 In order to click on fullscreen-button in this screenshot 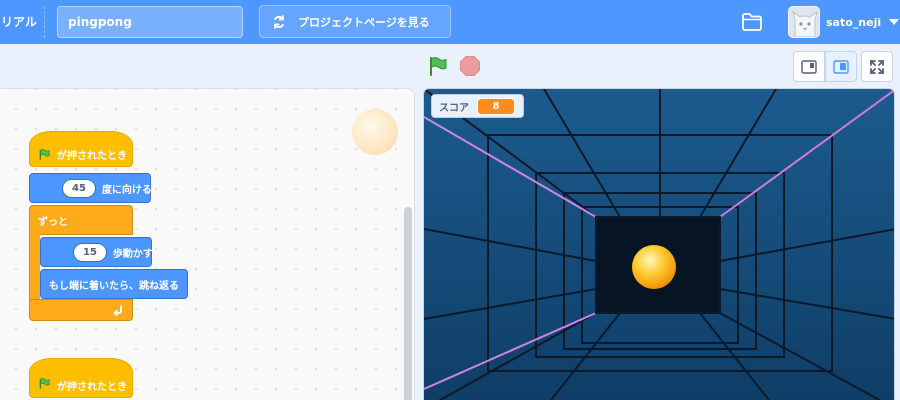, I will do `click(877, 66)`.